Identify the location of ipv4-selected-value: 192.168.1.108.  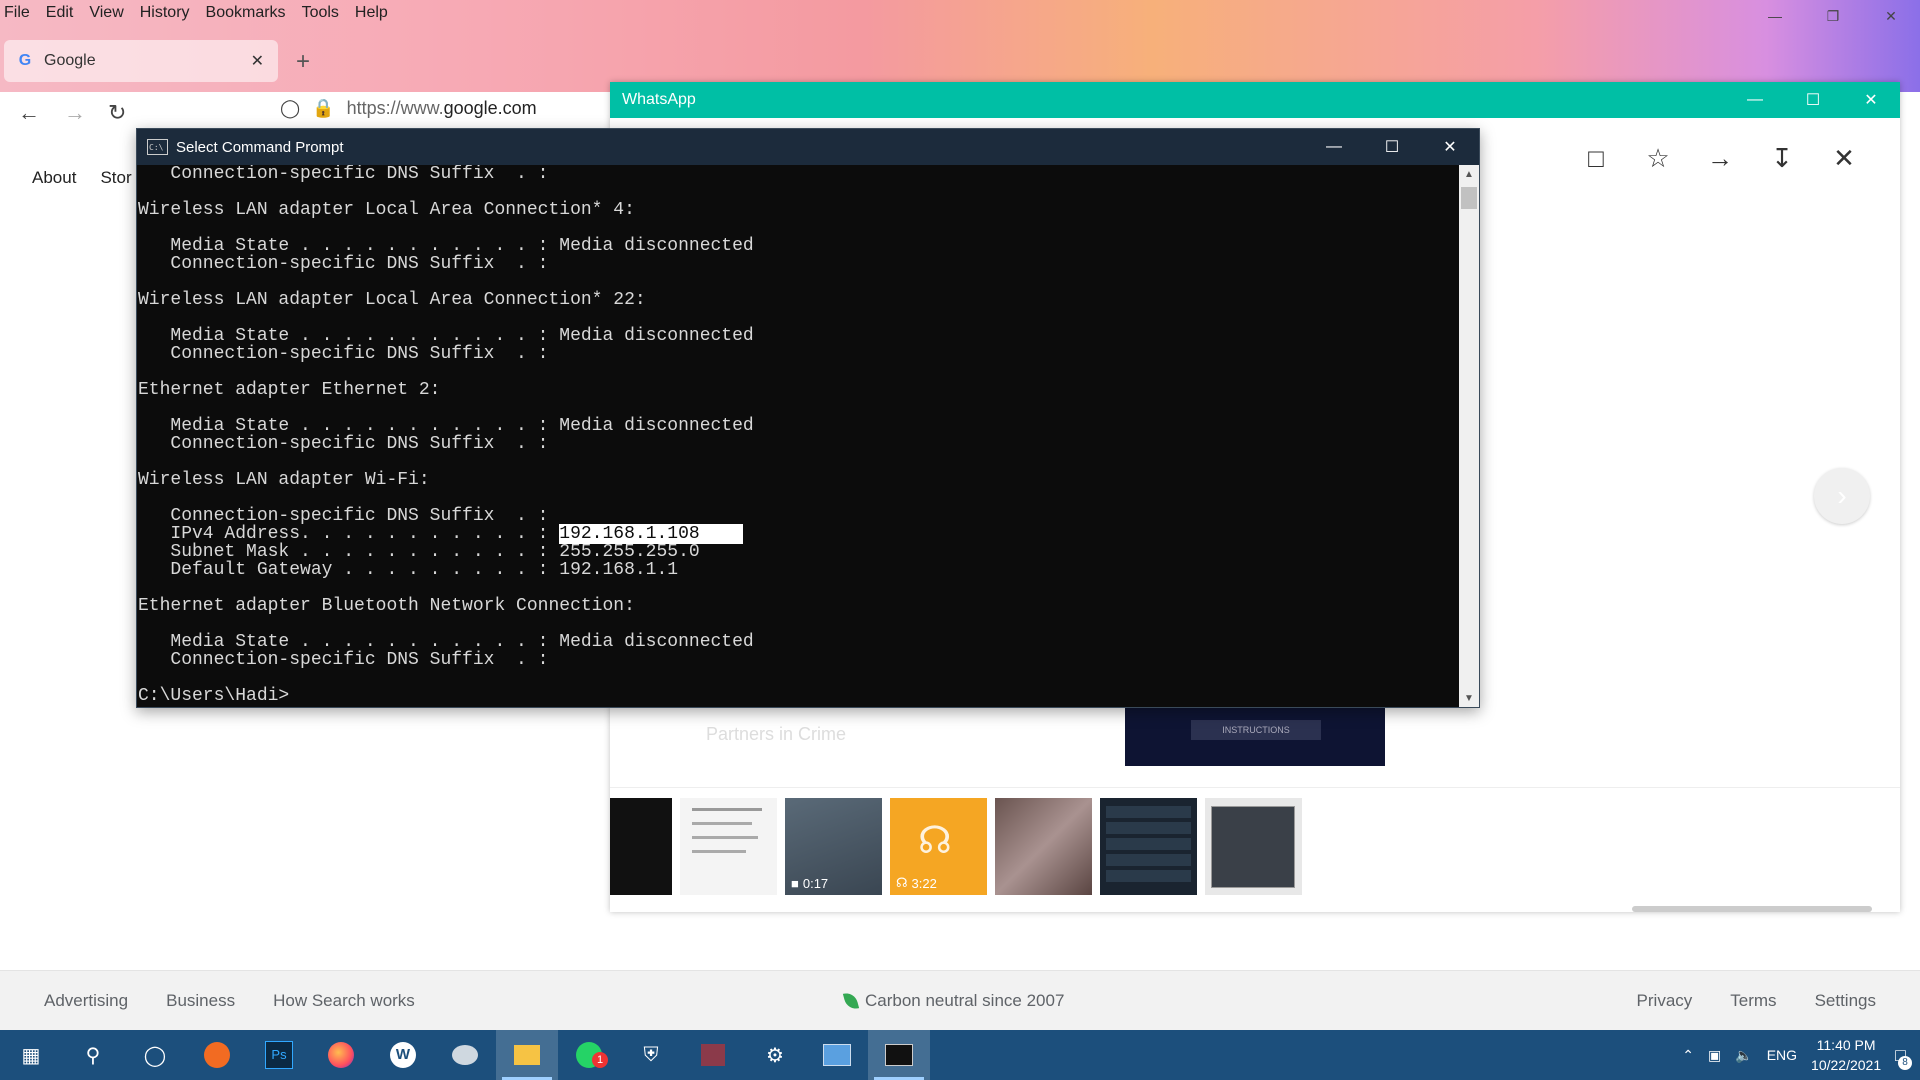
(651, 534).